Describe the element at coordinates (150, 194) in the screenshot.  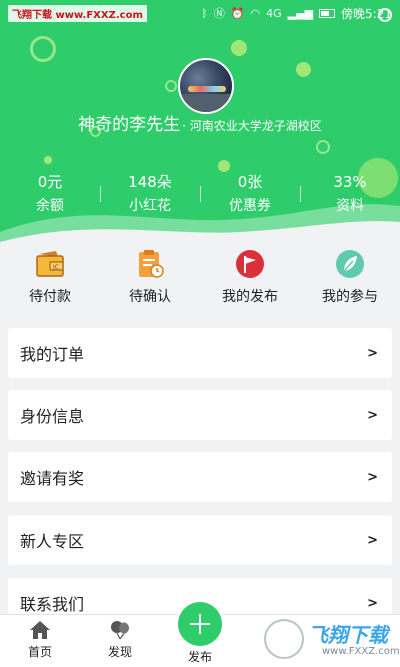
I see `stat-flowers: 148朵 小红花` at that location.